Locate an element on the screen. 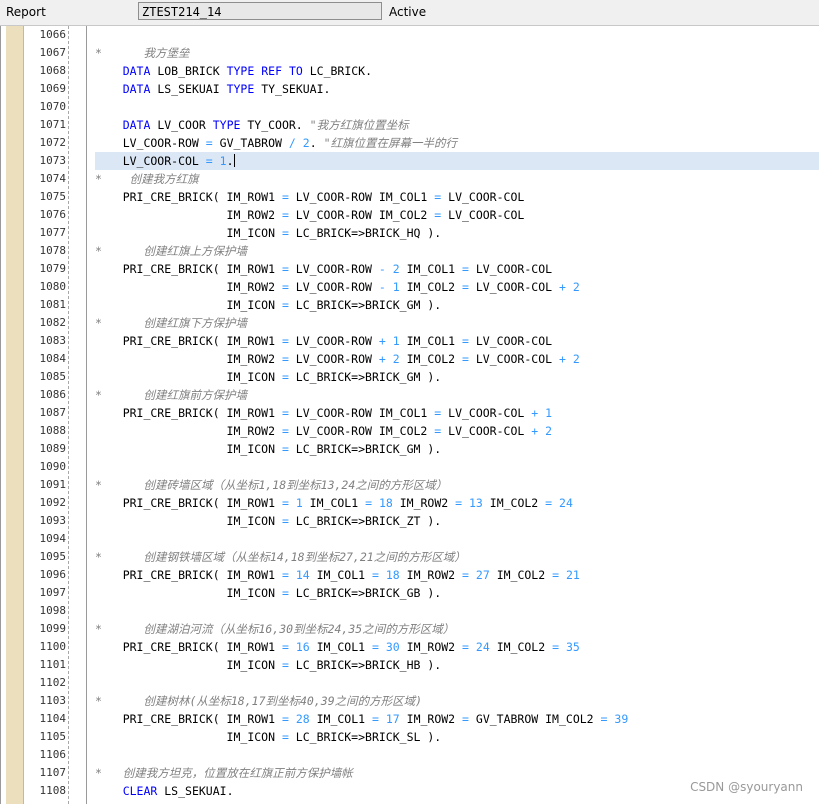  code-line: 1077 IM_ICON = LC_BRICK=>BRICK_HQ ). is located at coordinates (410, 233).